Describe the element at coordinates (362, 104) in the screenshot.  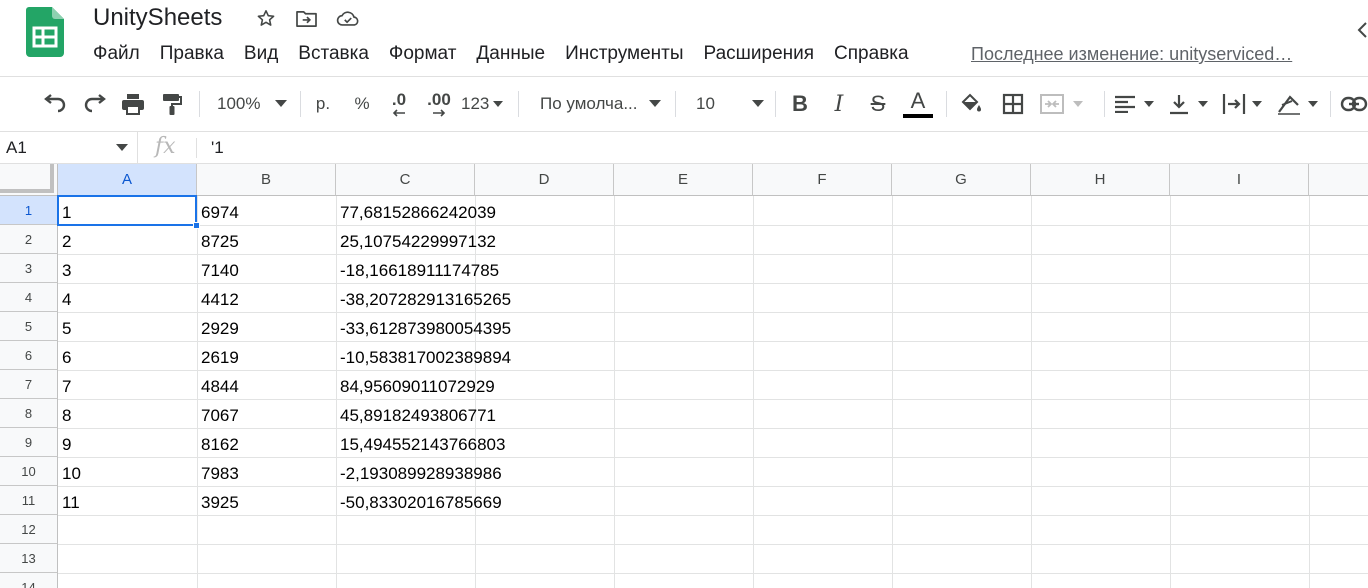
I see `percent-format-button: %` at that location.